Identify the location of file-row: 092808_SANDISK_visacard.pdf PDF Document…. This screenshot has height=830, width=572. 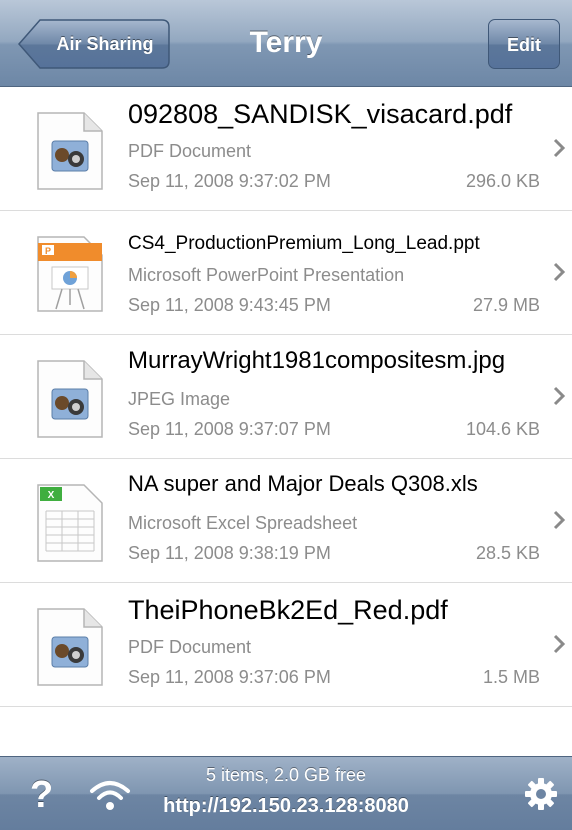
(286, 149).